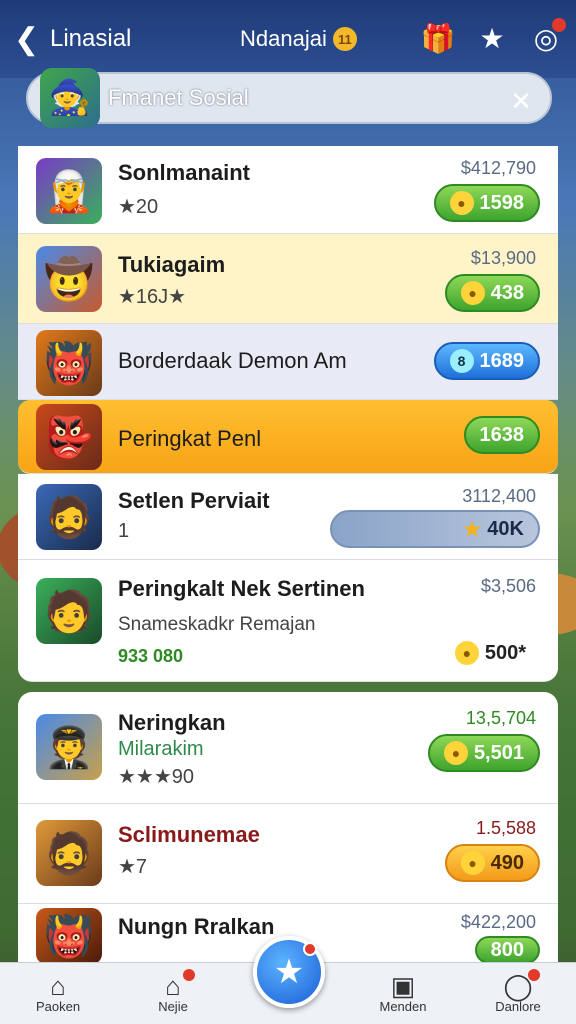  Describe the element at coordinates (500, 718) in the screenshot. I see `player-score: 13,5,704` at that location.